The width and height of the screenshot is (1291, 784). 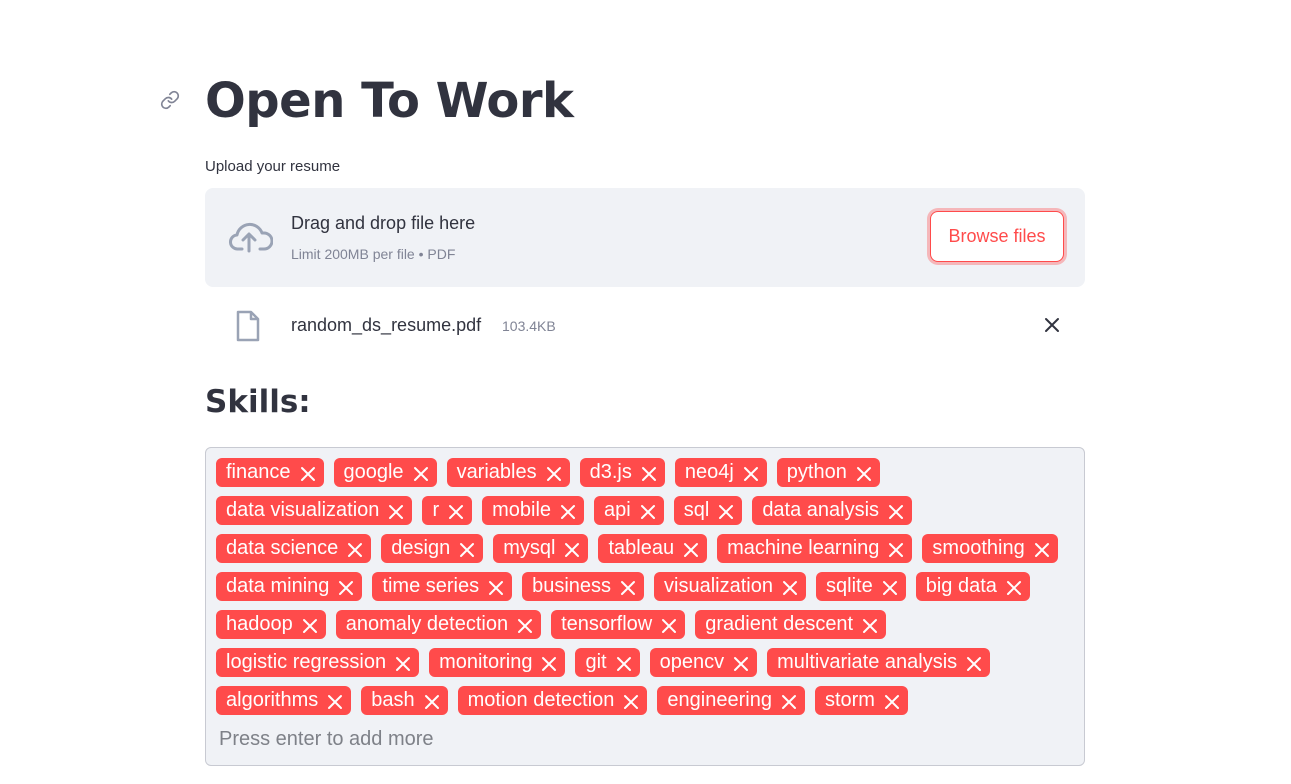 What do you see at coordinates (641, 548) in the screenshot?
I see `skill-tag-label: tableau` at bounding box center [641, 548].